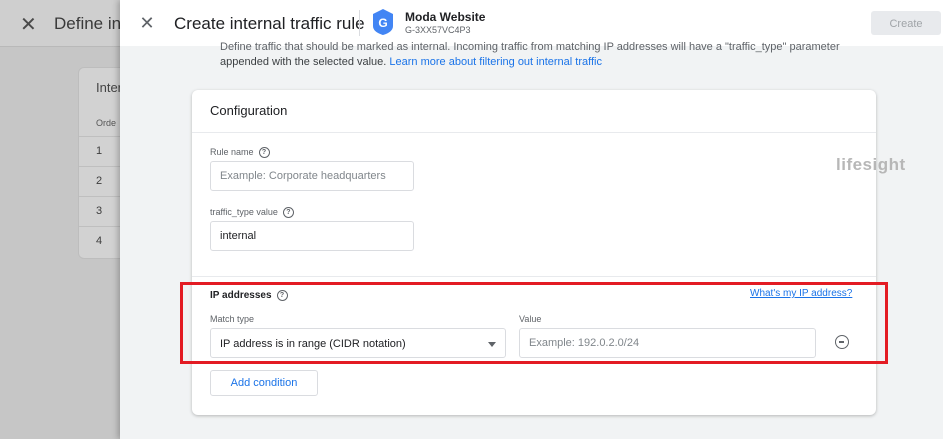 The width and height of the screenshot is (943, 439). I want to click on configuration-divider, so click(534, 132).